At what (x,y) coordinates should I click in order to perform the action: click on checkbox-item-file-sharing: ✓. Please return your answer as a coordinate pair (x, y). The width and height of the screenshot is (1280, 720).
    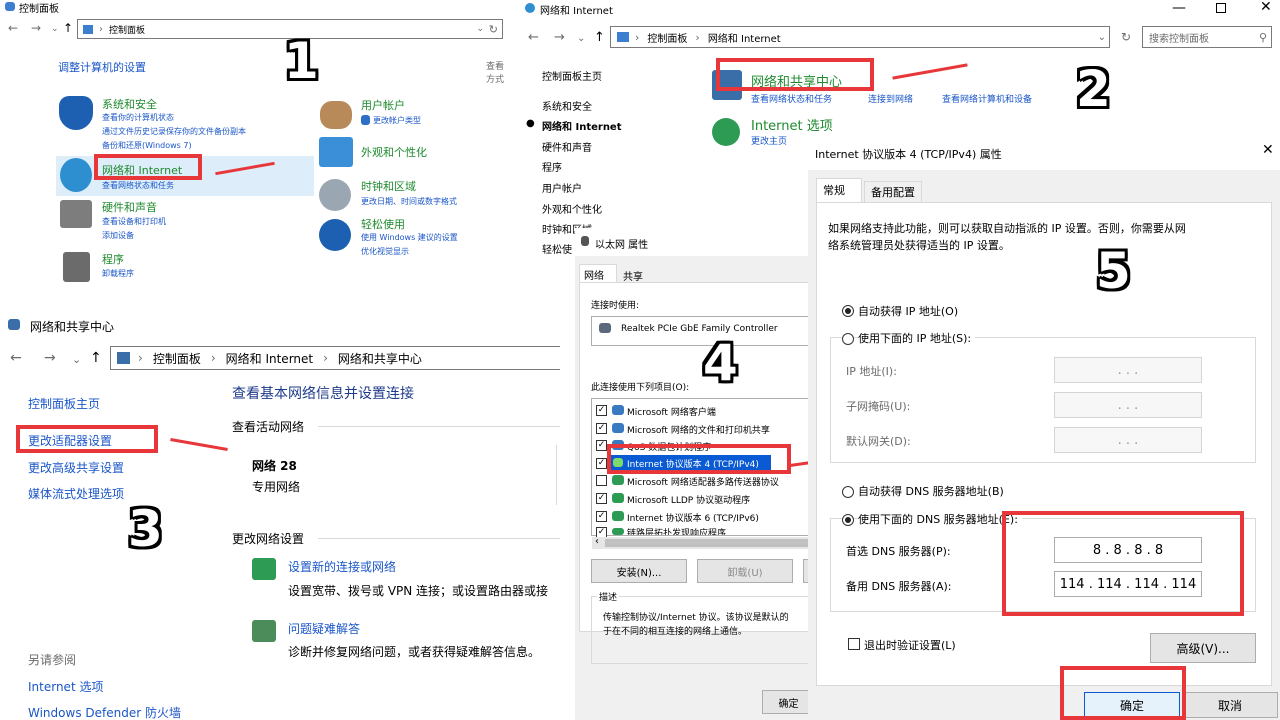
    Looking at the image, I should click on (601, 428).